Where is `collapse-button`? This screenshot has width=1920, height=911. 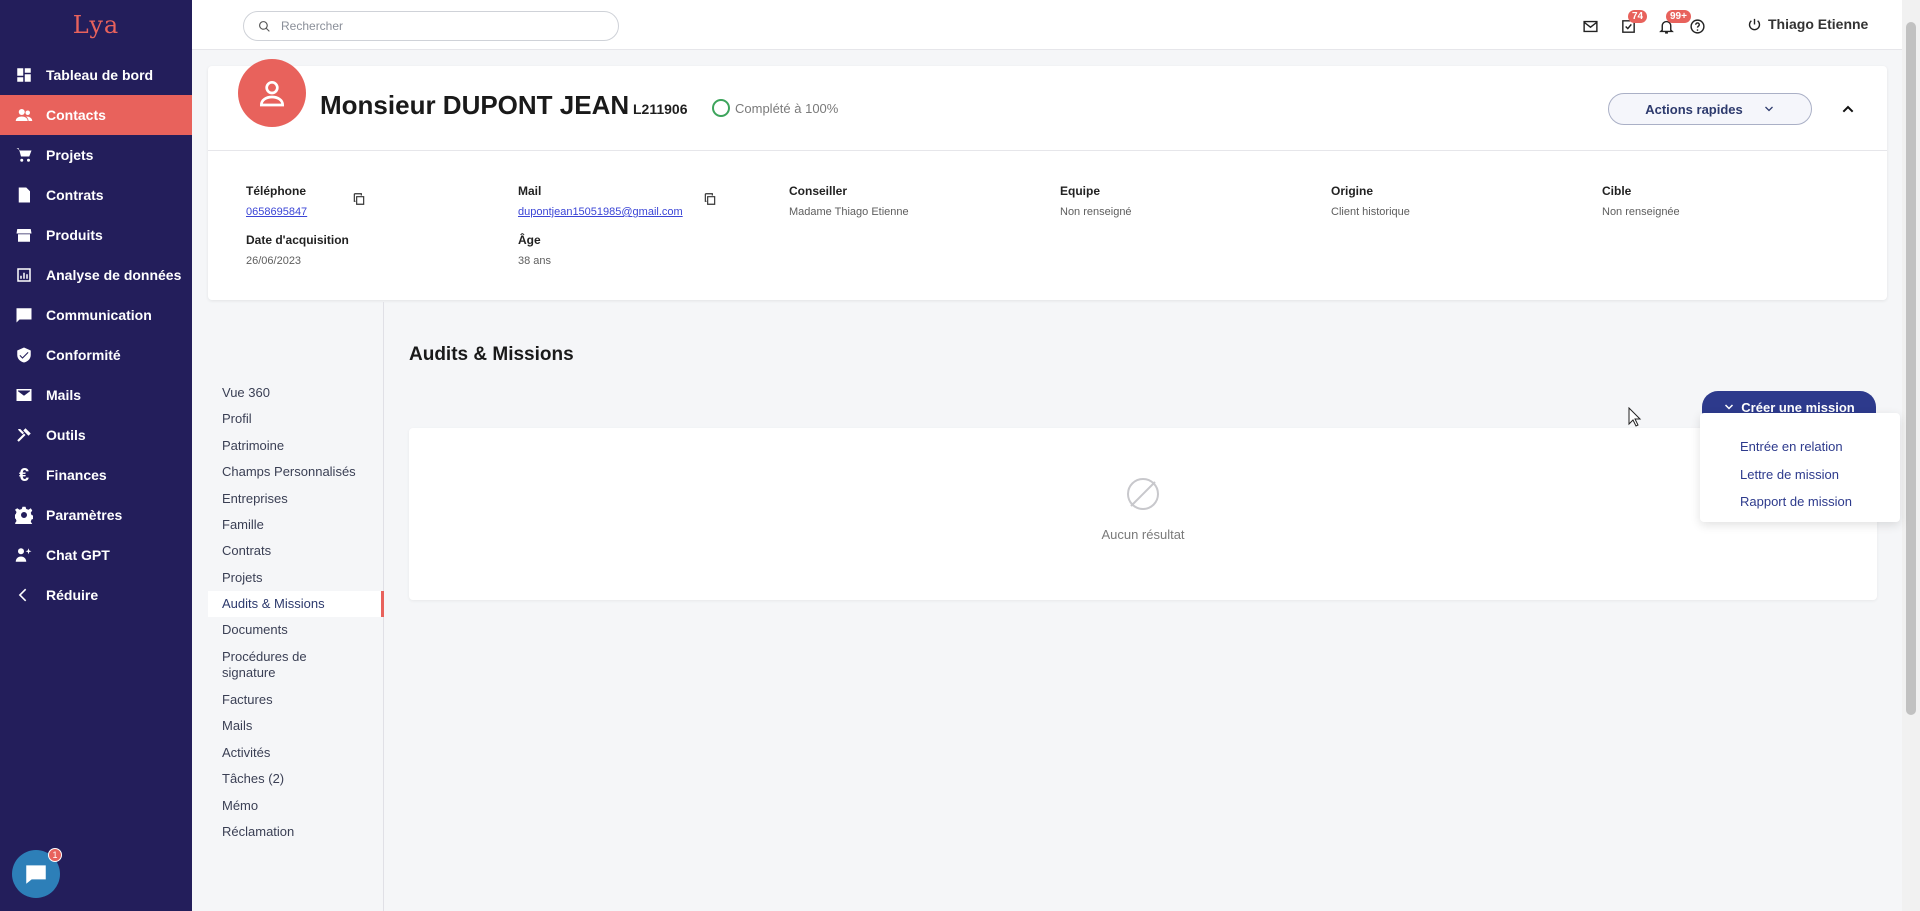
collapse-button is located at coordinates (1848, 109).